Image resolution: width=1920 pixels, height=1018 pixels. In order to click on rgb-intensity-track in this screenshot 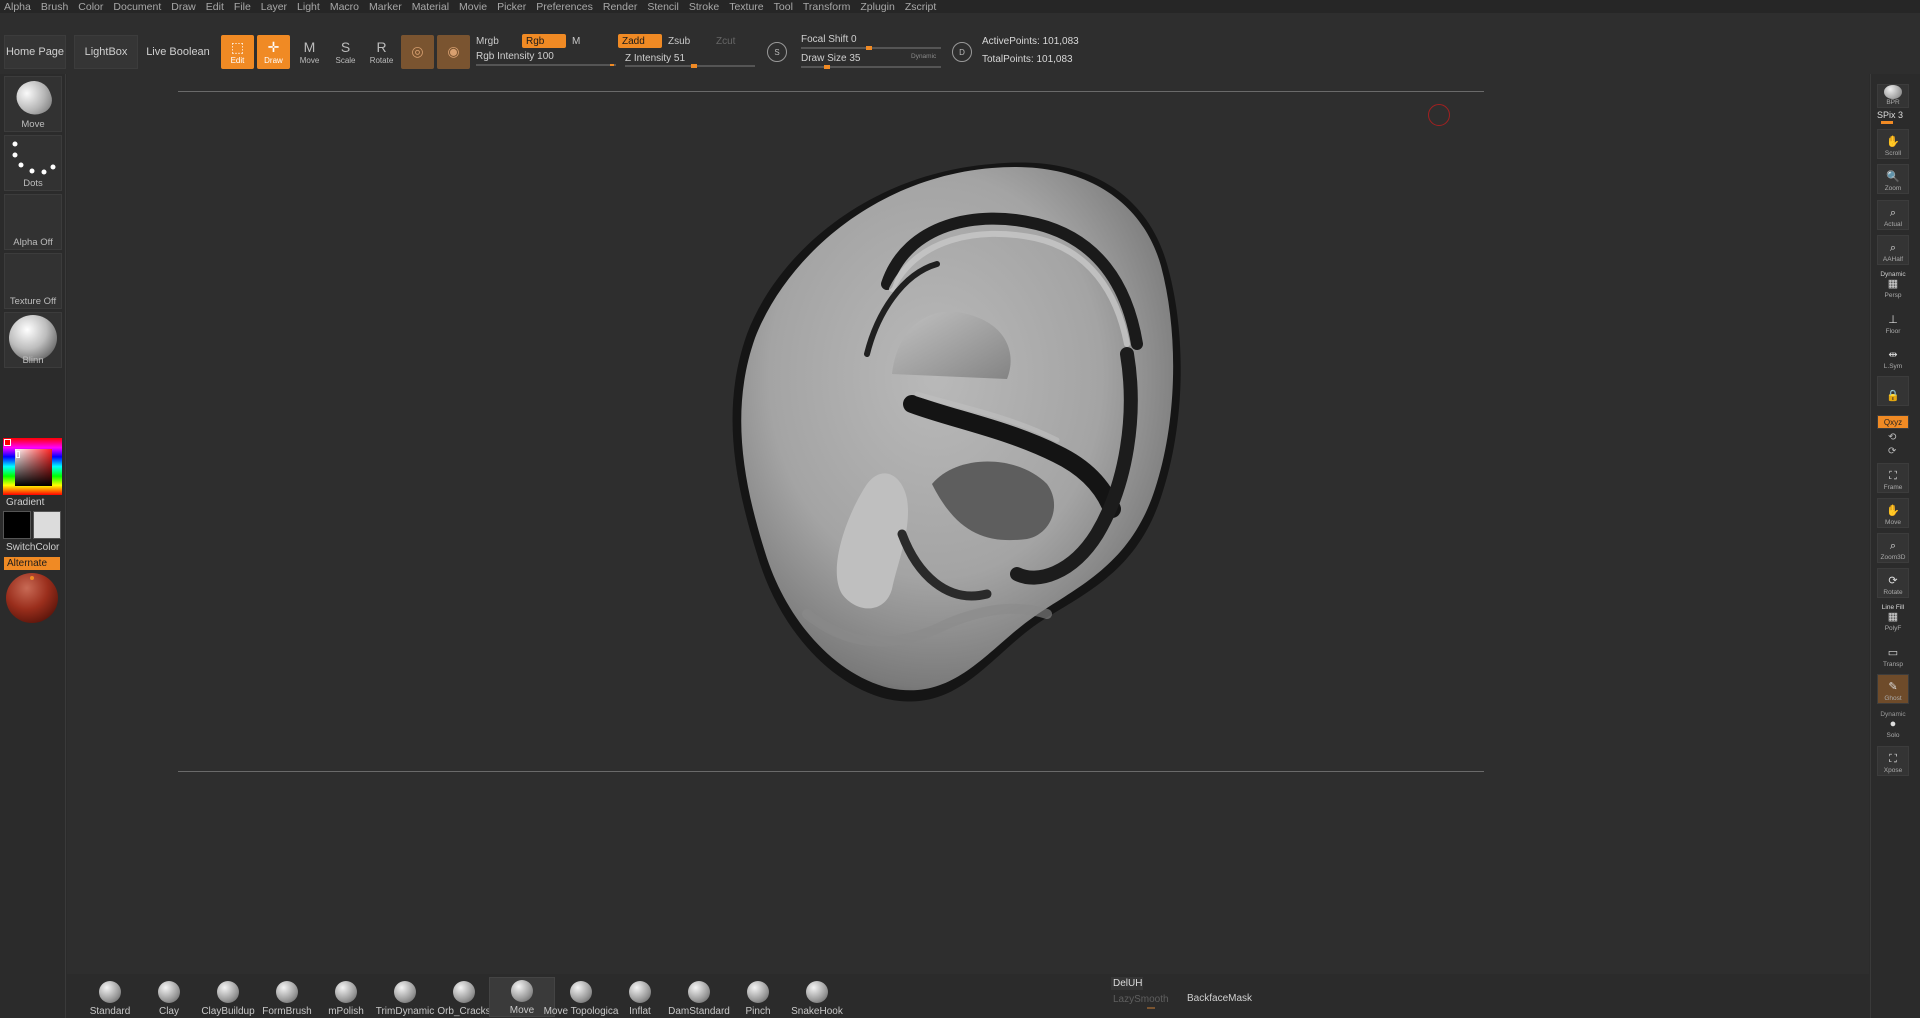, I will do `click(546, 65)`.